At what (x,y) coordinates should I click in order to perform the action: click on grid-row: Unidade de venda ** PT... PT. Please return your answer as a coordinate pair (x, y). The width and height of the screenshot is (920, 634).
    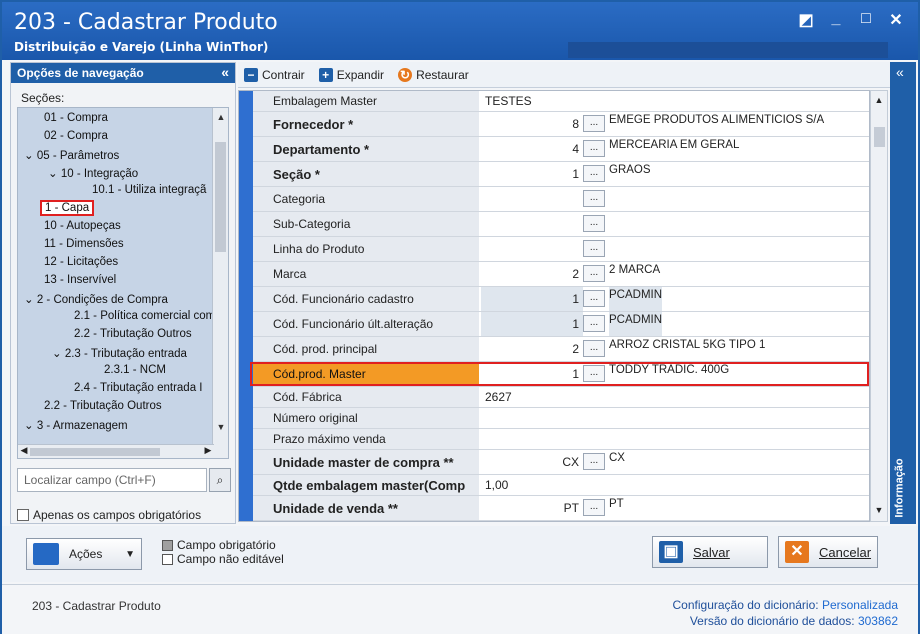
    Looking at the image, I should click on (561, 508).